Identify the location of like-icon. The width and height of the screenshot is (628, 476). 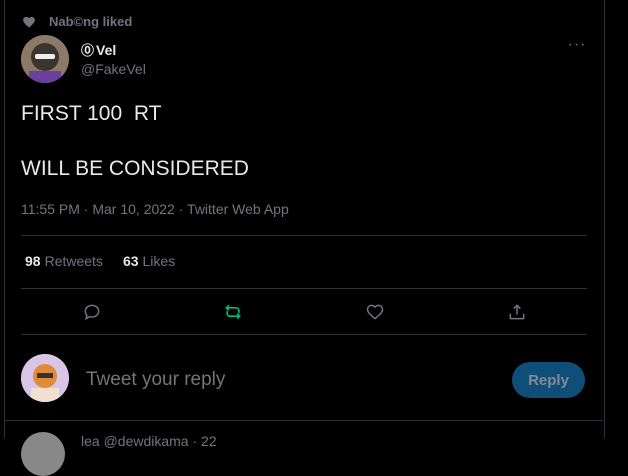
(375, 312).